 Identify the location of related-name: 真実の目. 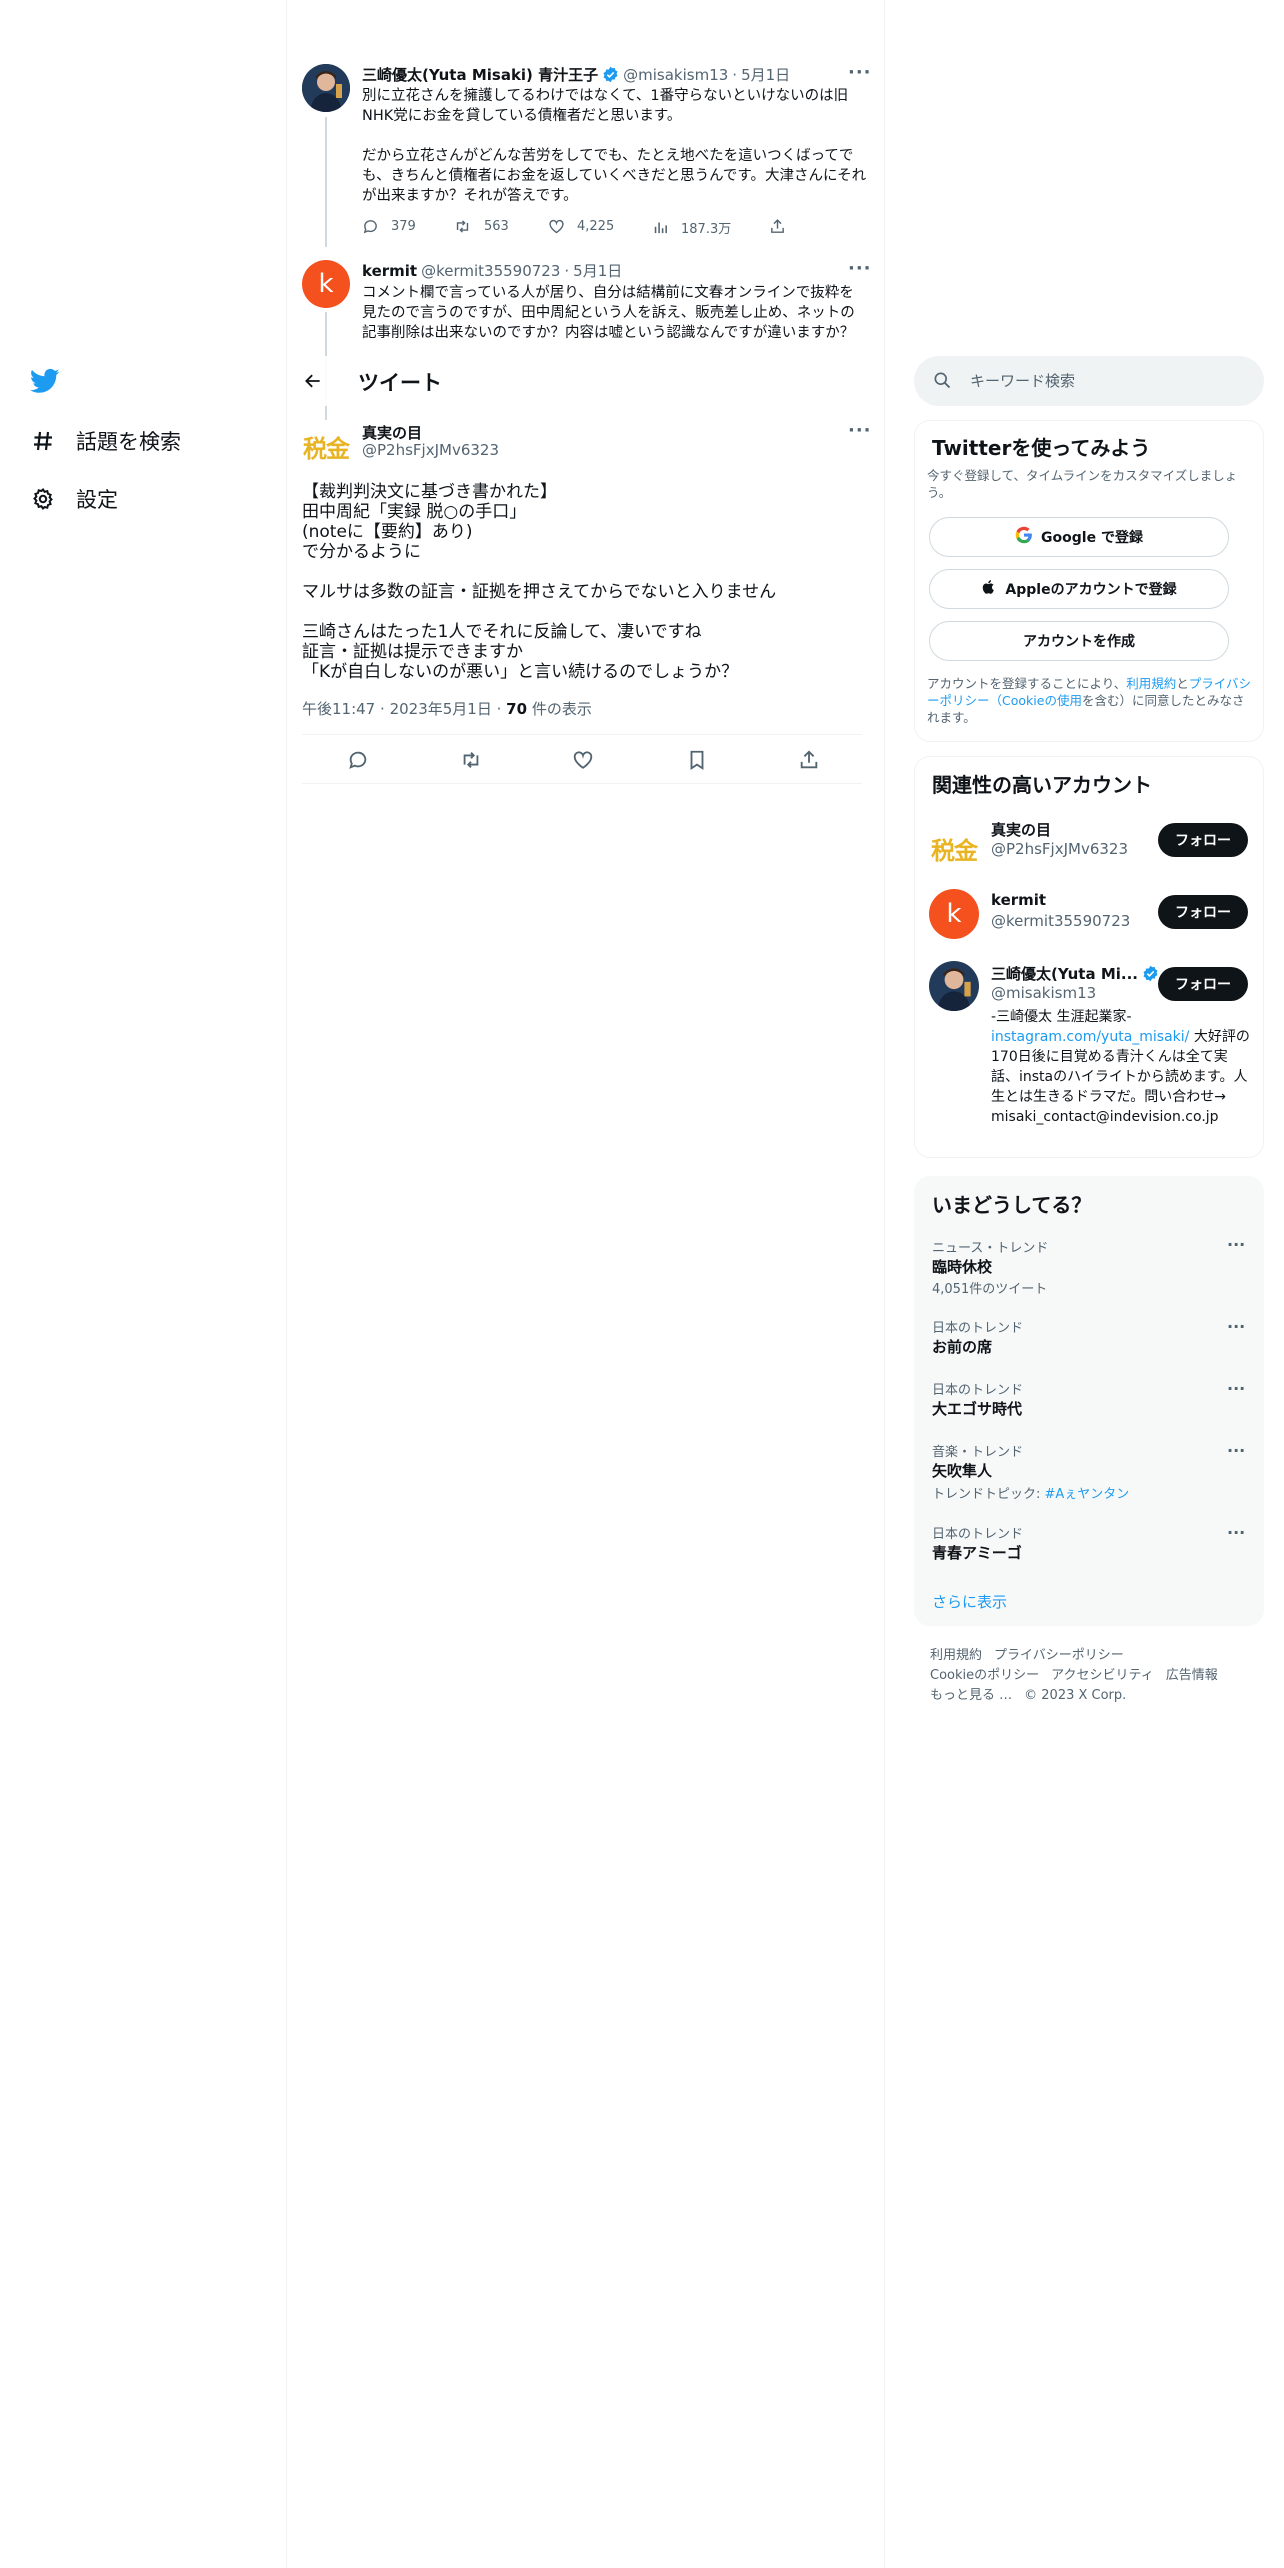
(1021, 829).